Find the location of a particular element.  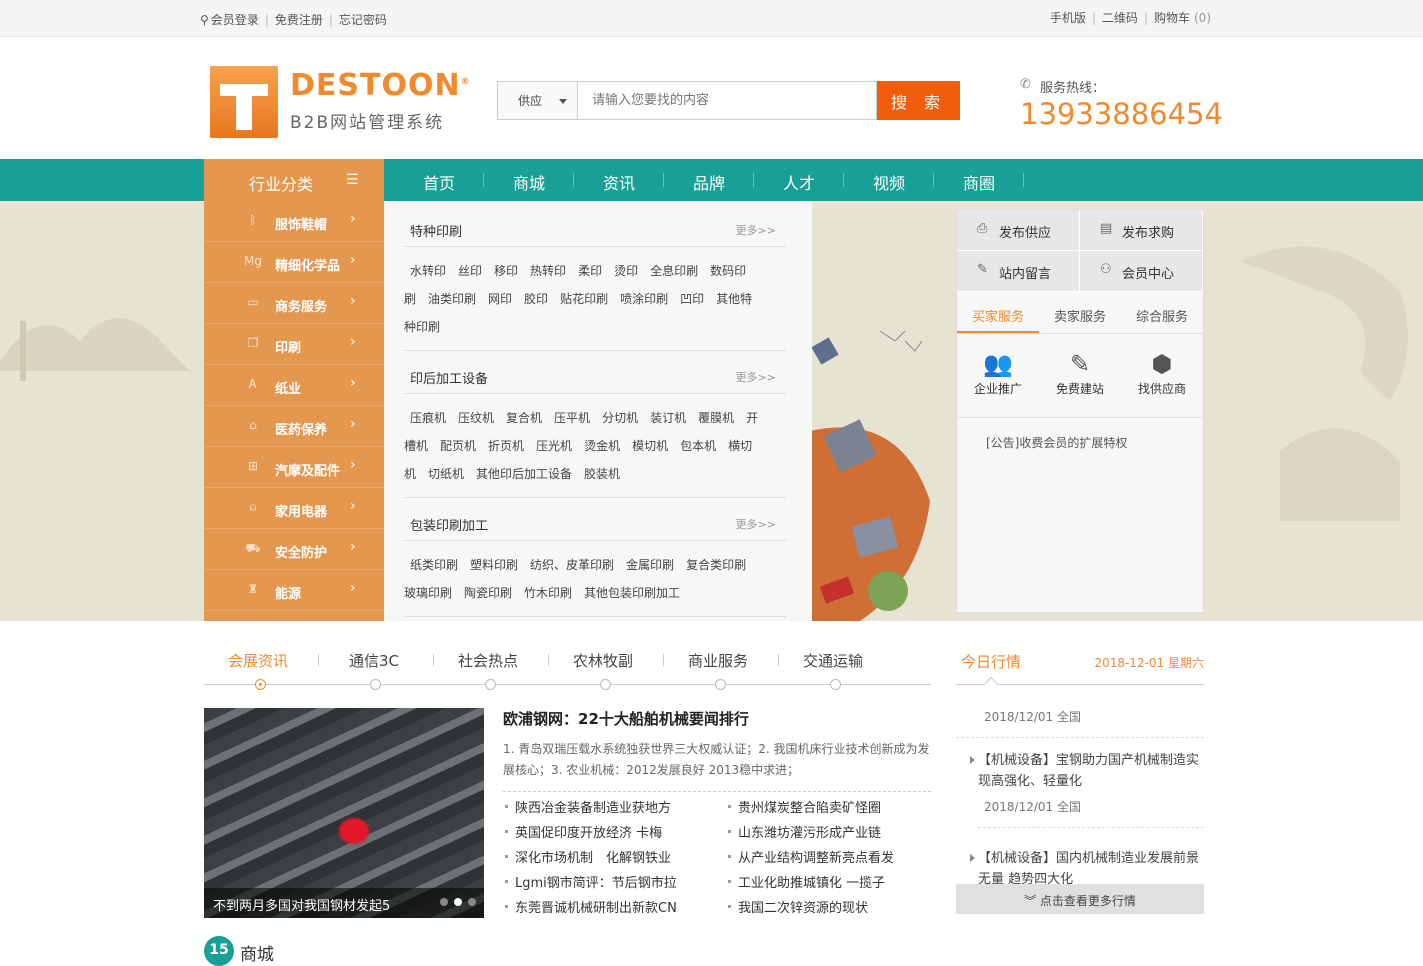

subcategory-link: 种印刷 is located at coordinates (422, 327).